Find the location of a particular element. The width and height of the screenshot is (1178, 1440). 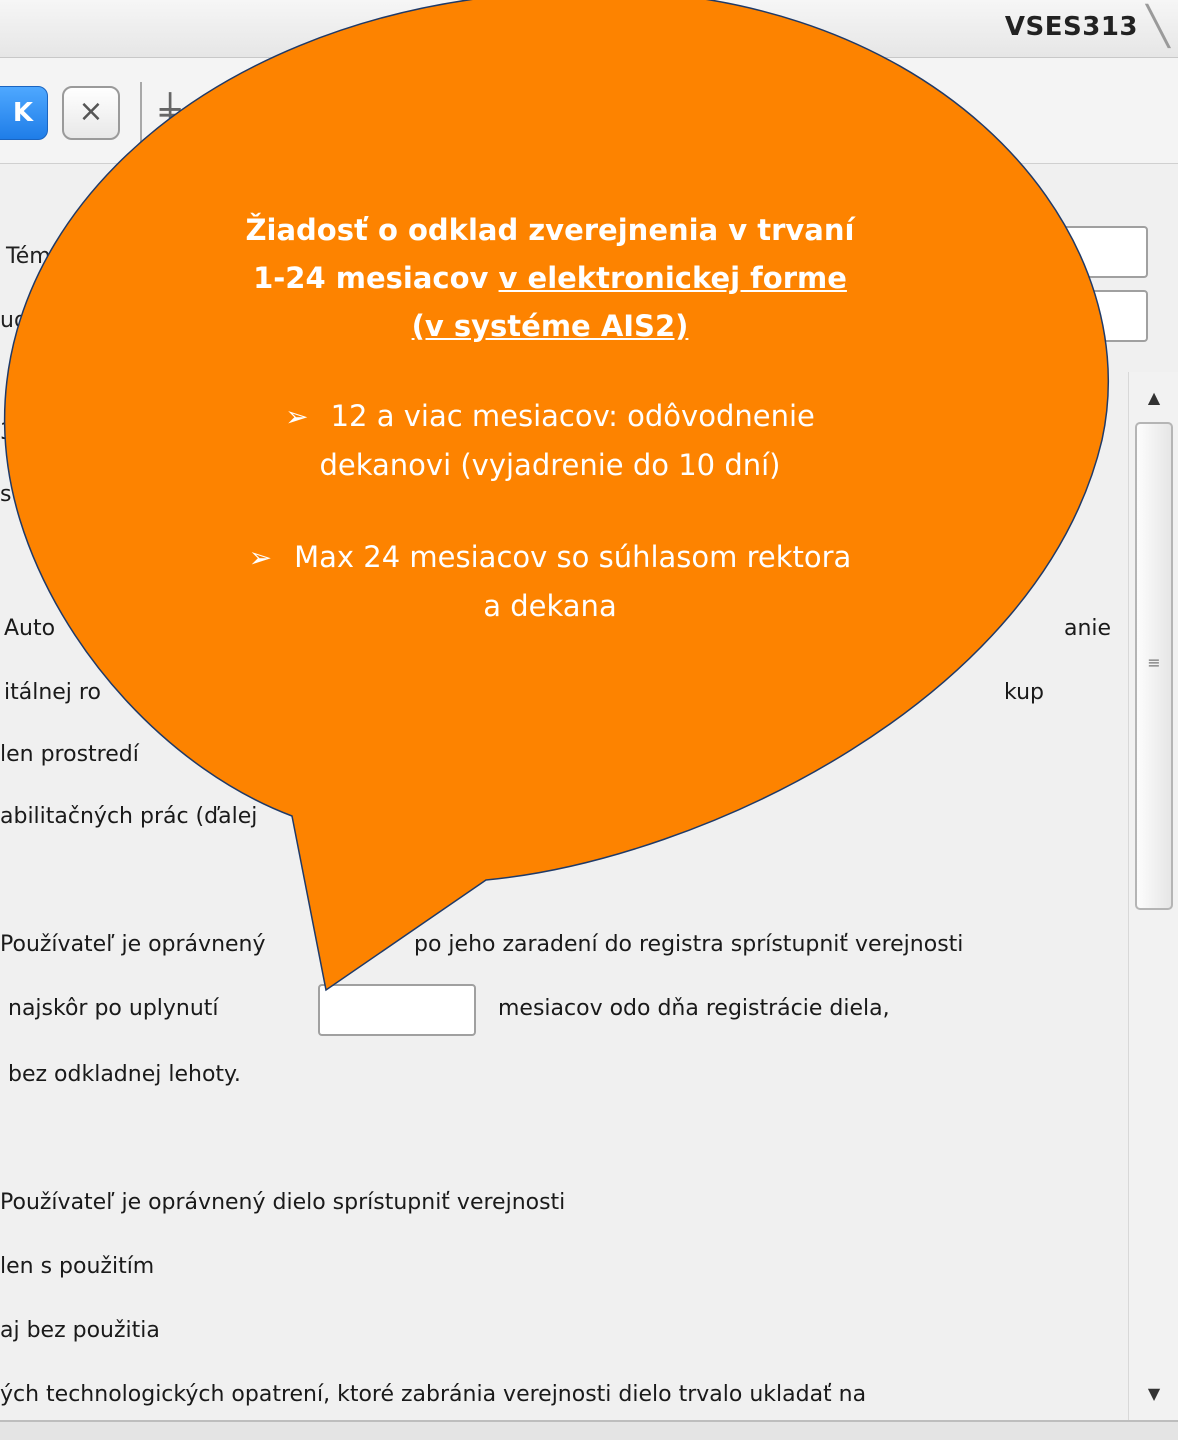

only-via-text: len prostredí is located at coordinates (69, 754).